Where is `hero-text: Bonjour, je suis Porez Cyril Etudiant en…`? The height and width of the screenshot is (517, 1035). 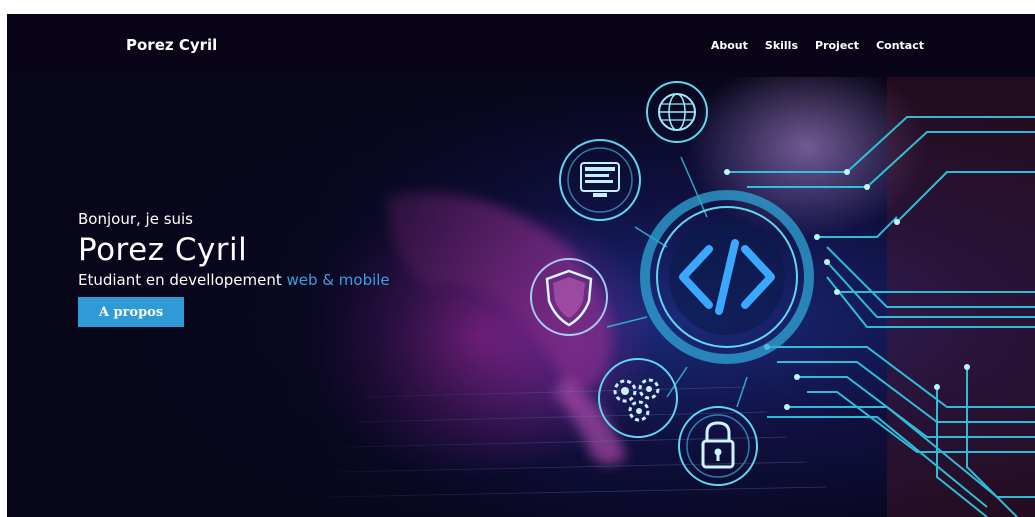 hero-text: Bonjour, je suis Porez Cyril Etudiant en… is located at coordinates (234, 268).